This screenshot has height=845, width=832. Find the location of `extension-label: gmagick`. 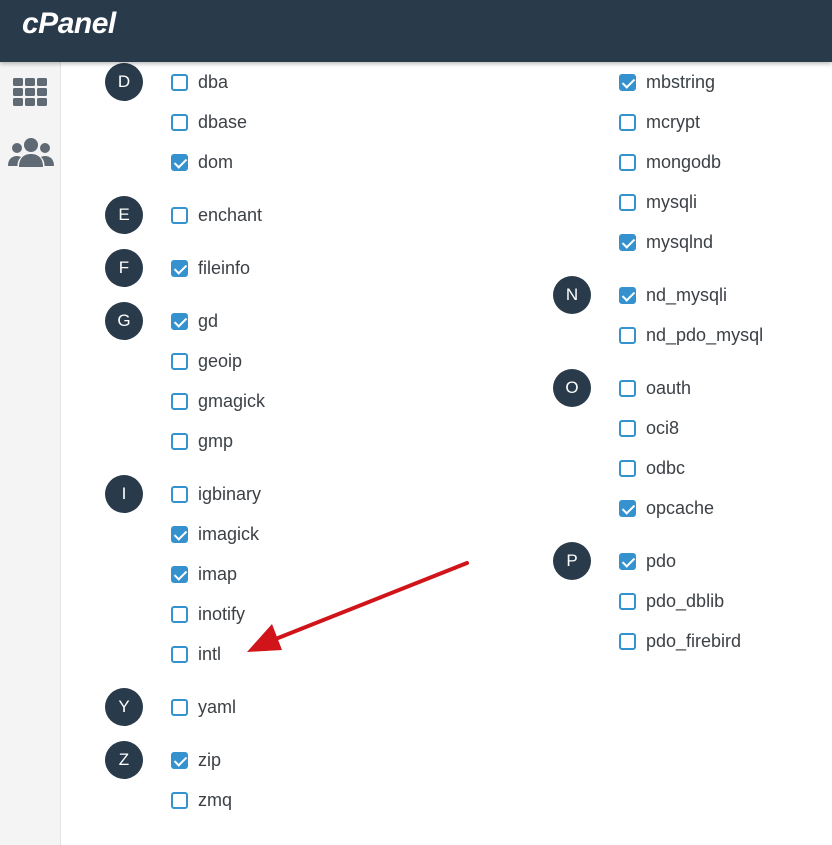

extension-label: gmagick is located at coordinates (232, 400).